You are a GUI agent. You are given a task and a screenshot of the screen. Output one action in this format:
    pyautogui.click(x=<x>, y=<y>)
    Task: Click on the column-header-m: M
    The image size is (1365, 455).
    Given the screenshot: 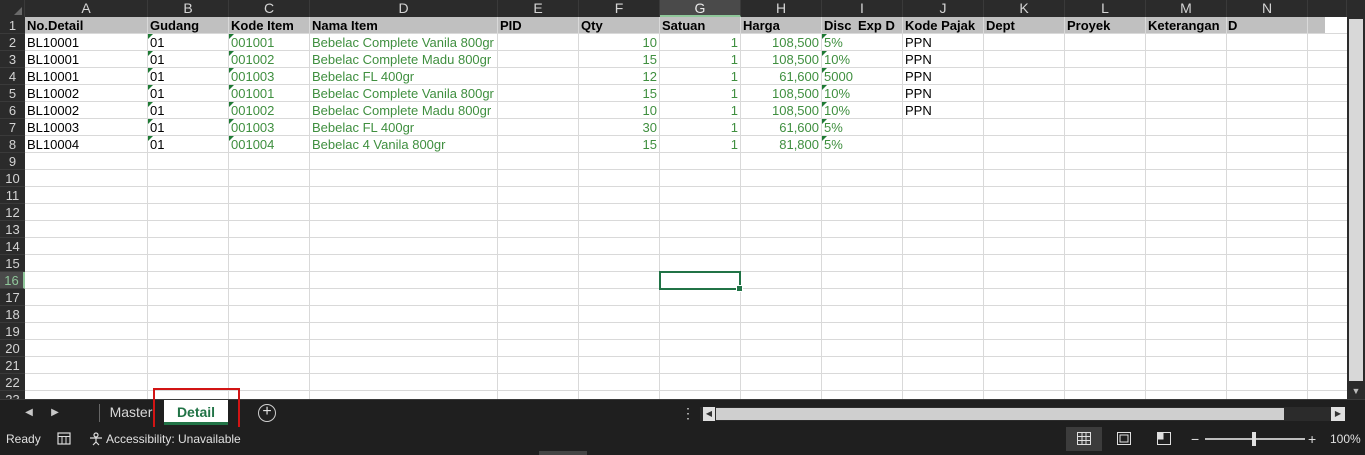 What is the action you would take?
    pyautogui.click(x=1186, y=8)
    